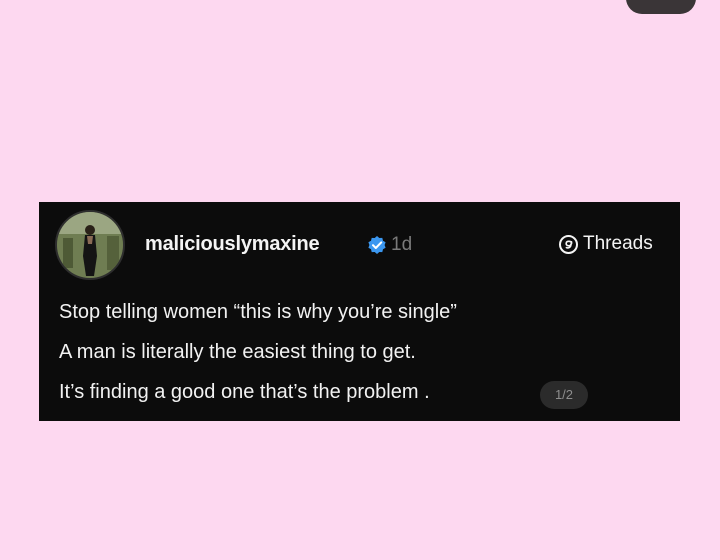  Describe the element at coordinates (232, 244) in the screenshot. I see `username: maliciouslymaxine` at that location.